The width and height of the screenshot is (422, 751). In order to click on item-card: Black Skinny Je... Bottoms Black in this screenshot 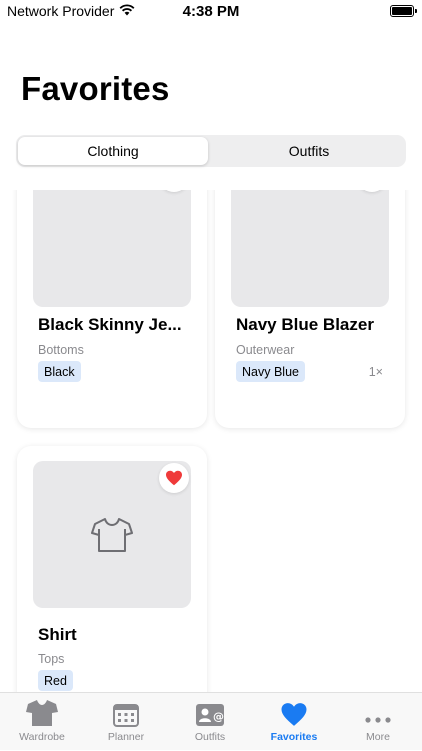, I will do `click(112, 309)`.